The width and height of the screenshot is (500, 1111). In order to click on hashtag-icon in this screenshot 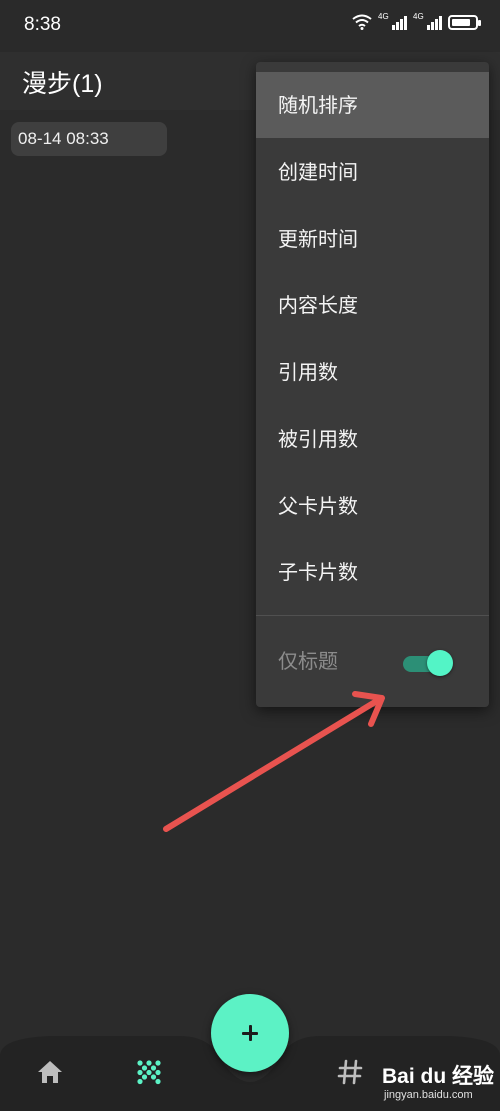, I will do `click(350, 1072)`.